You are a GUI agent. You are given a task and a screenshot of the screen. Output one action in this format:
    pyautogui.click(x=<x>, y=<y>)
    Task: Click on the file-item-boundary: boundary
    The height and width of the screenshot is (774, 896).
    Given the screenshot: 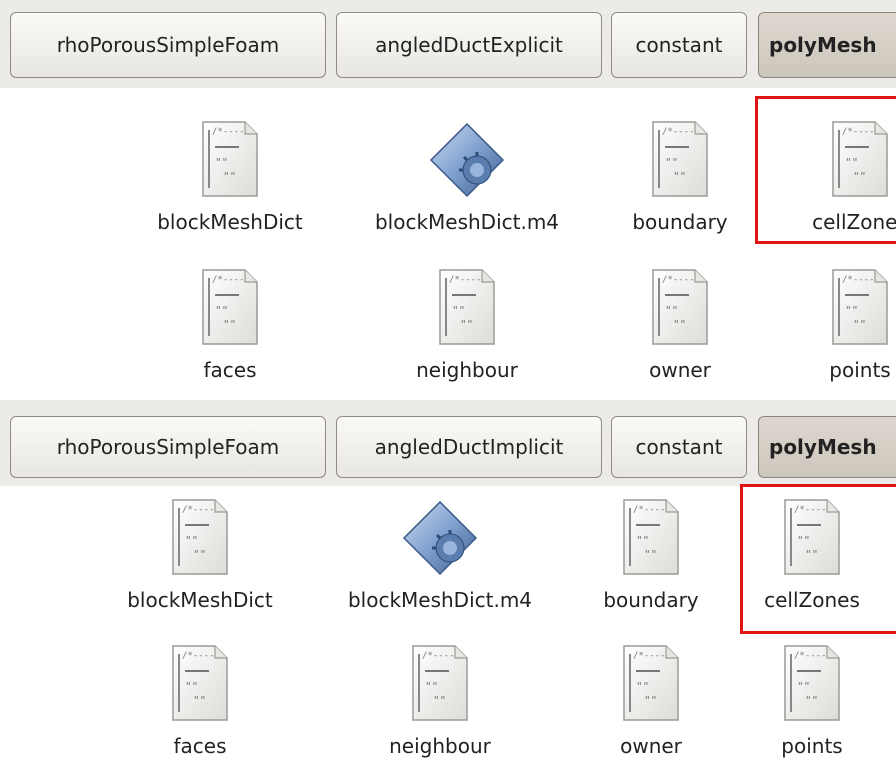 What is the action you would take?
    pyautogui.click(x=680, y=185)
    